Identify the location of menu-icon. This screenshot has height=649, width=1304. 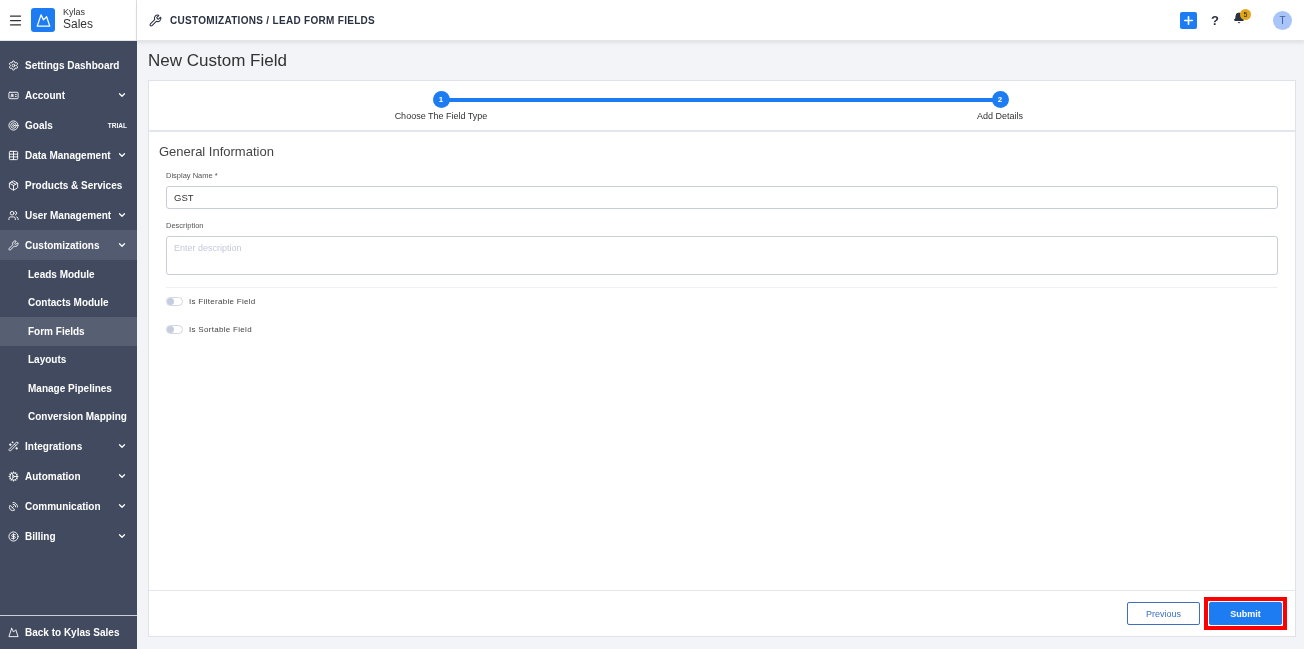
(15, 20).